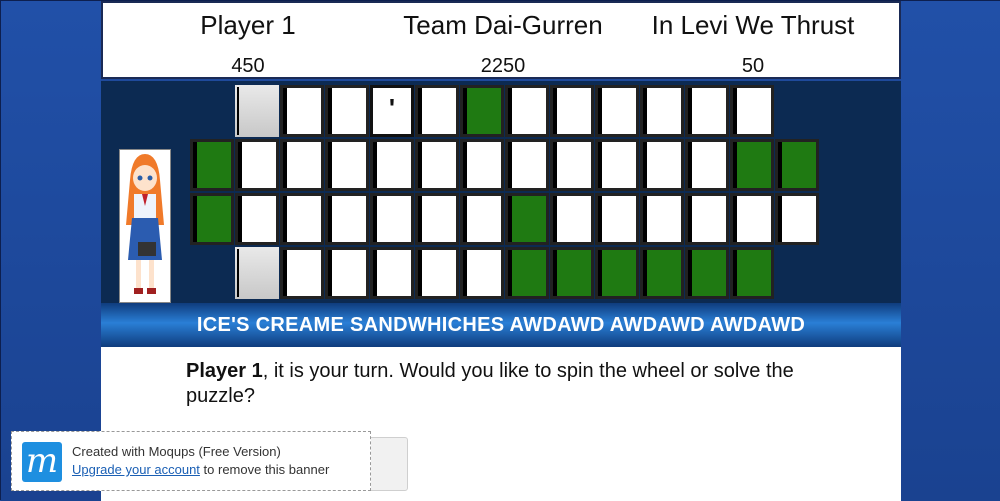  Describe the element at coordinates (503, 25) in the screenshot. I see `player-name: Team Dai-Gurren` at that location.